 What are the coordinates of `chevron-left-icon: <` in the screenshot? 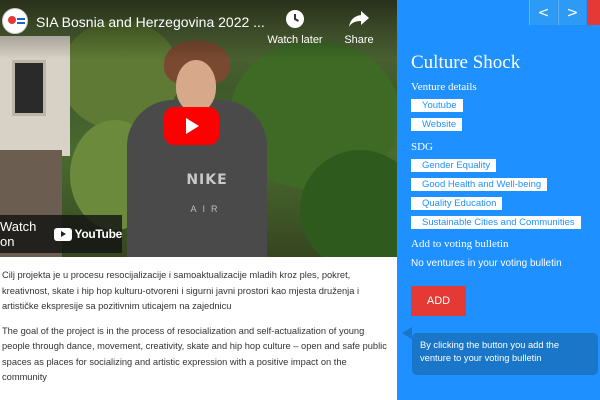 It's located at (543, 12).